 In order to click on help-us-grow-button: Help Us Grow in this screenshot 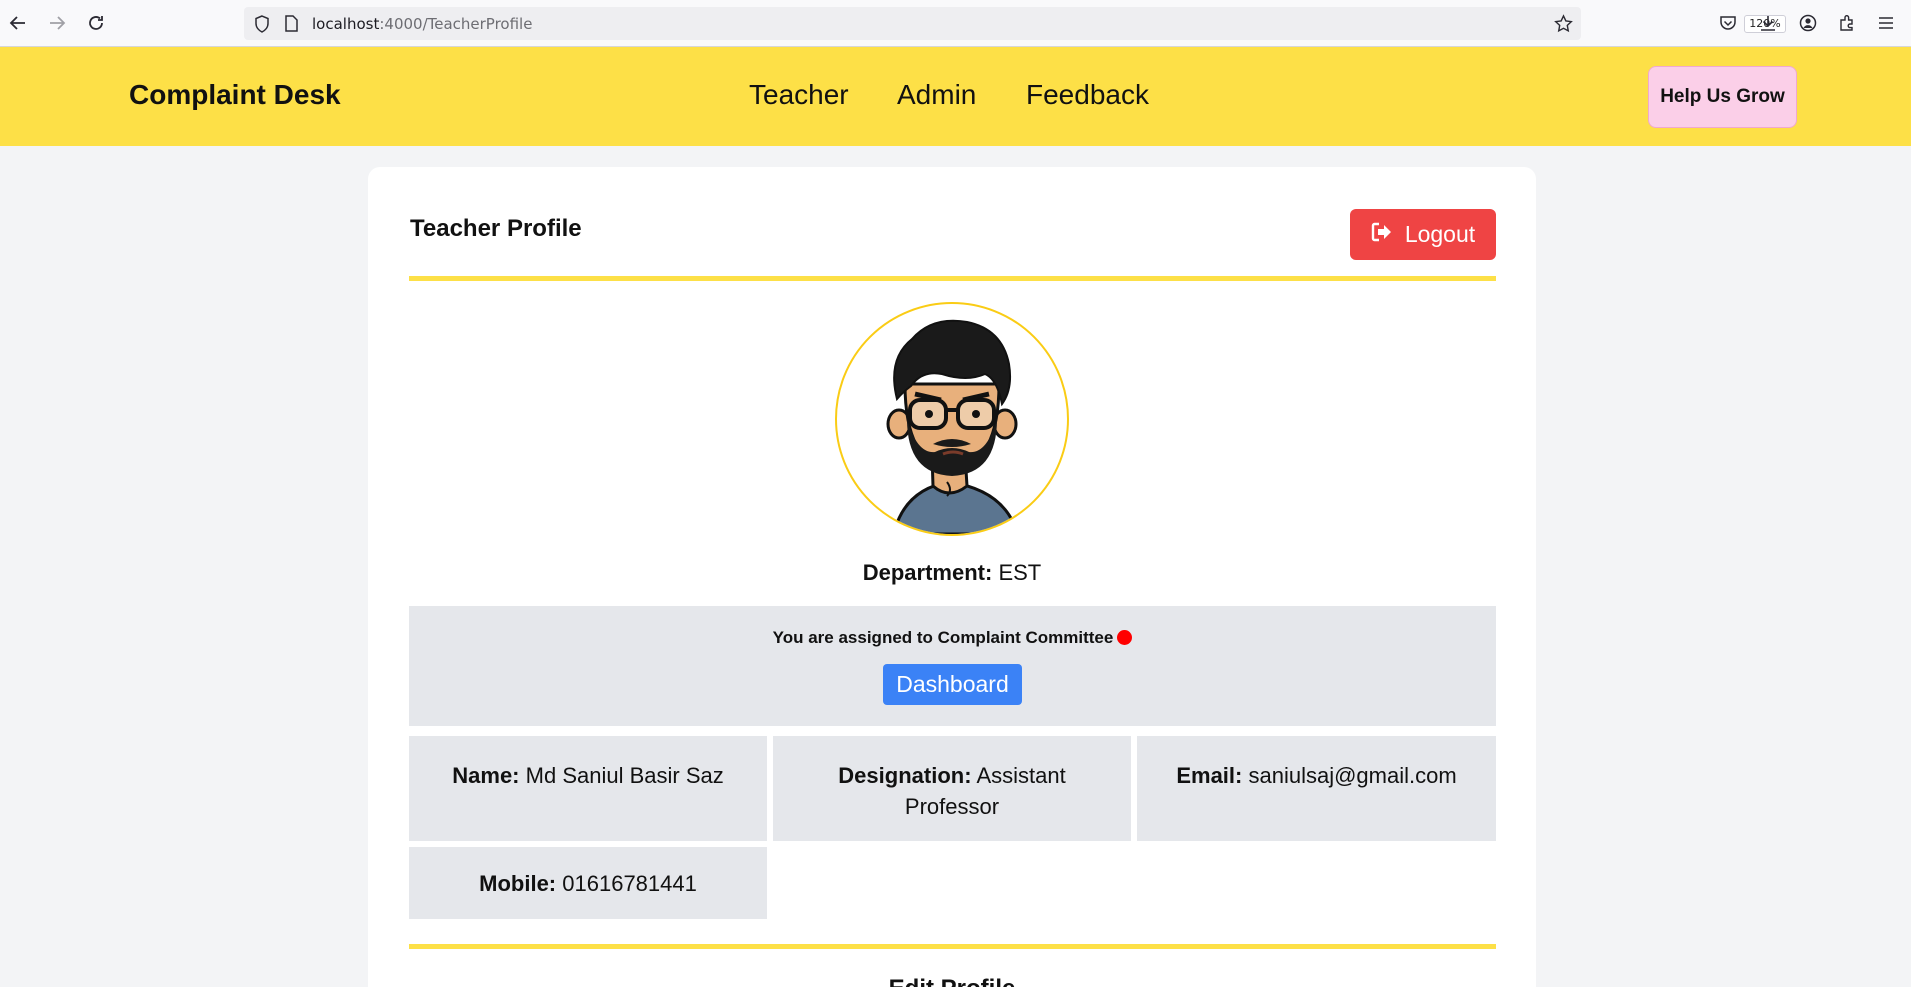, I will do `click(1722, 97)`.